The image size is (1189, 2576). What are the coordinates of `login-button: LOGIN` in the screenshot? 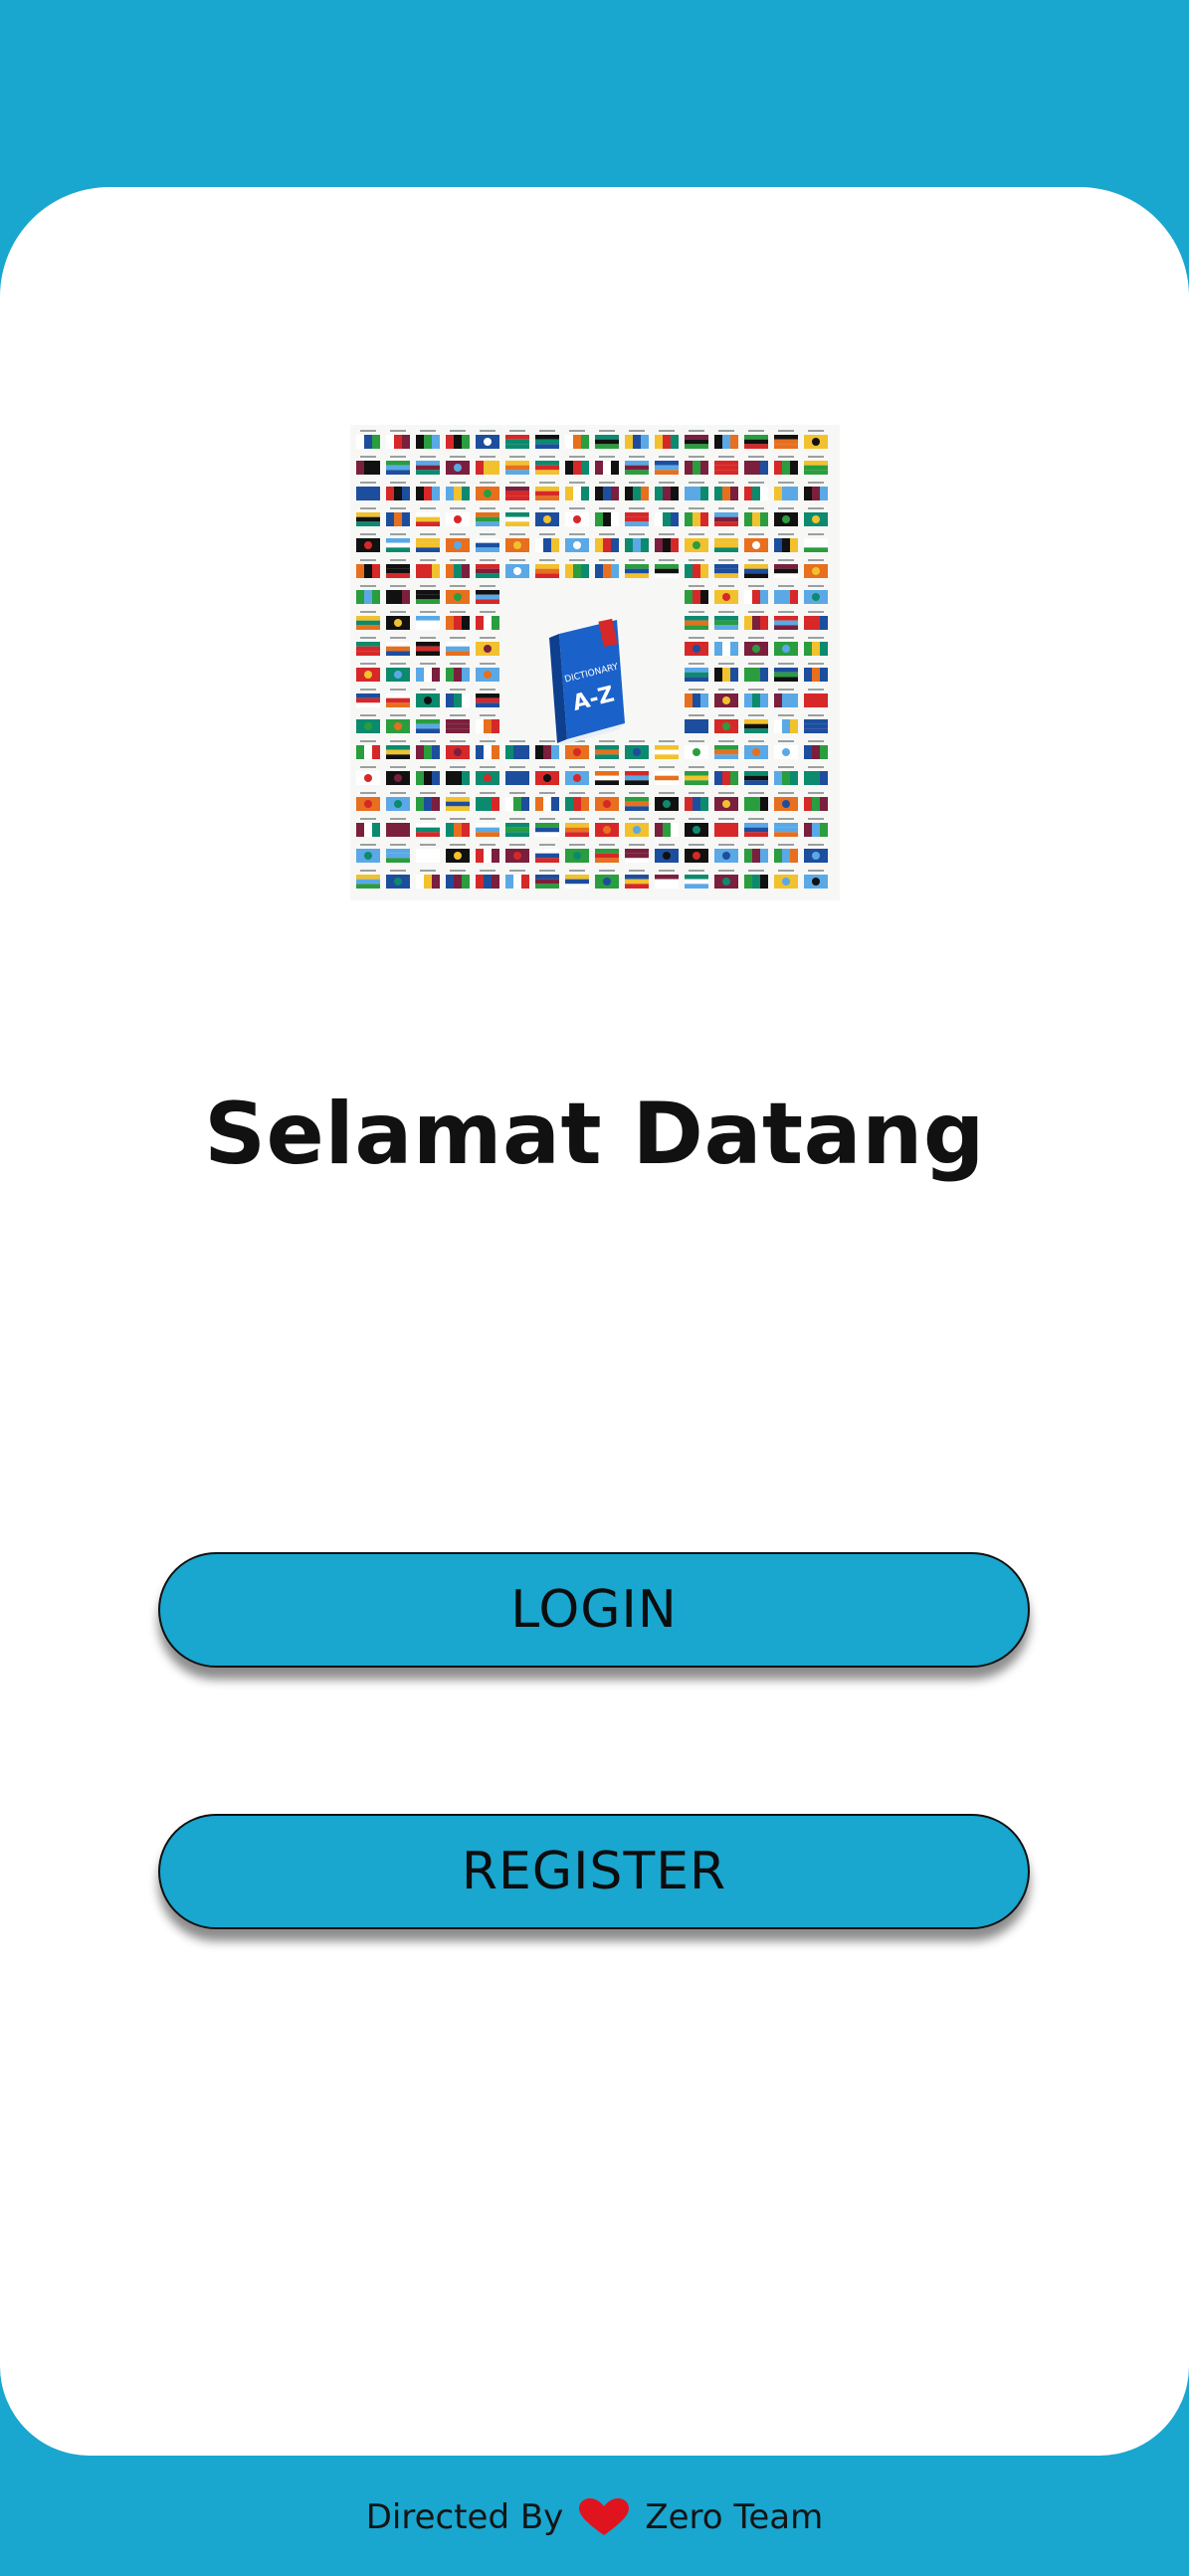 It's located at (594, 1610).